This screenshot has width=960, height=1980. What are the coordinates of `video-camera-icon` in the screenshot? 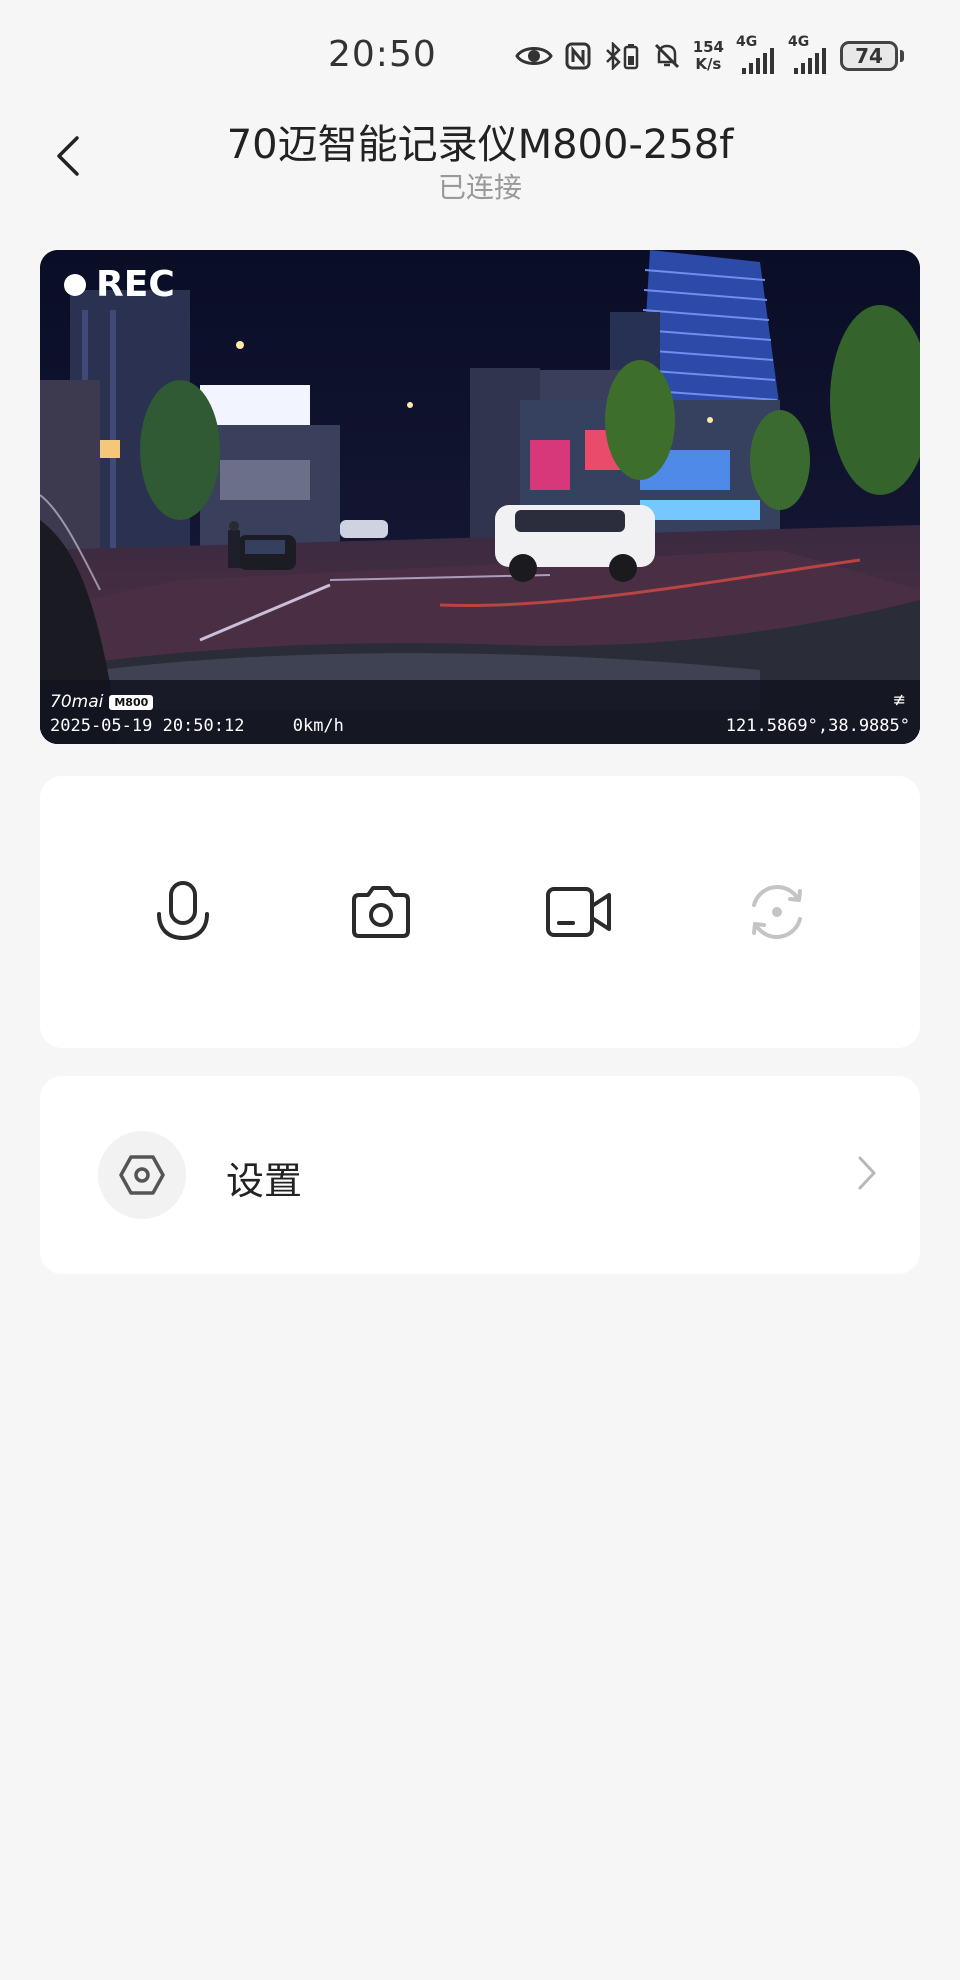 It's located at (578, 912).